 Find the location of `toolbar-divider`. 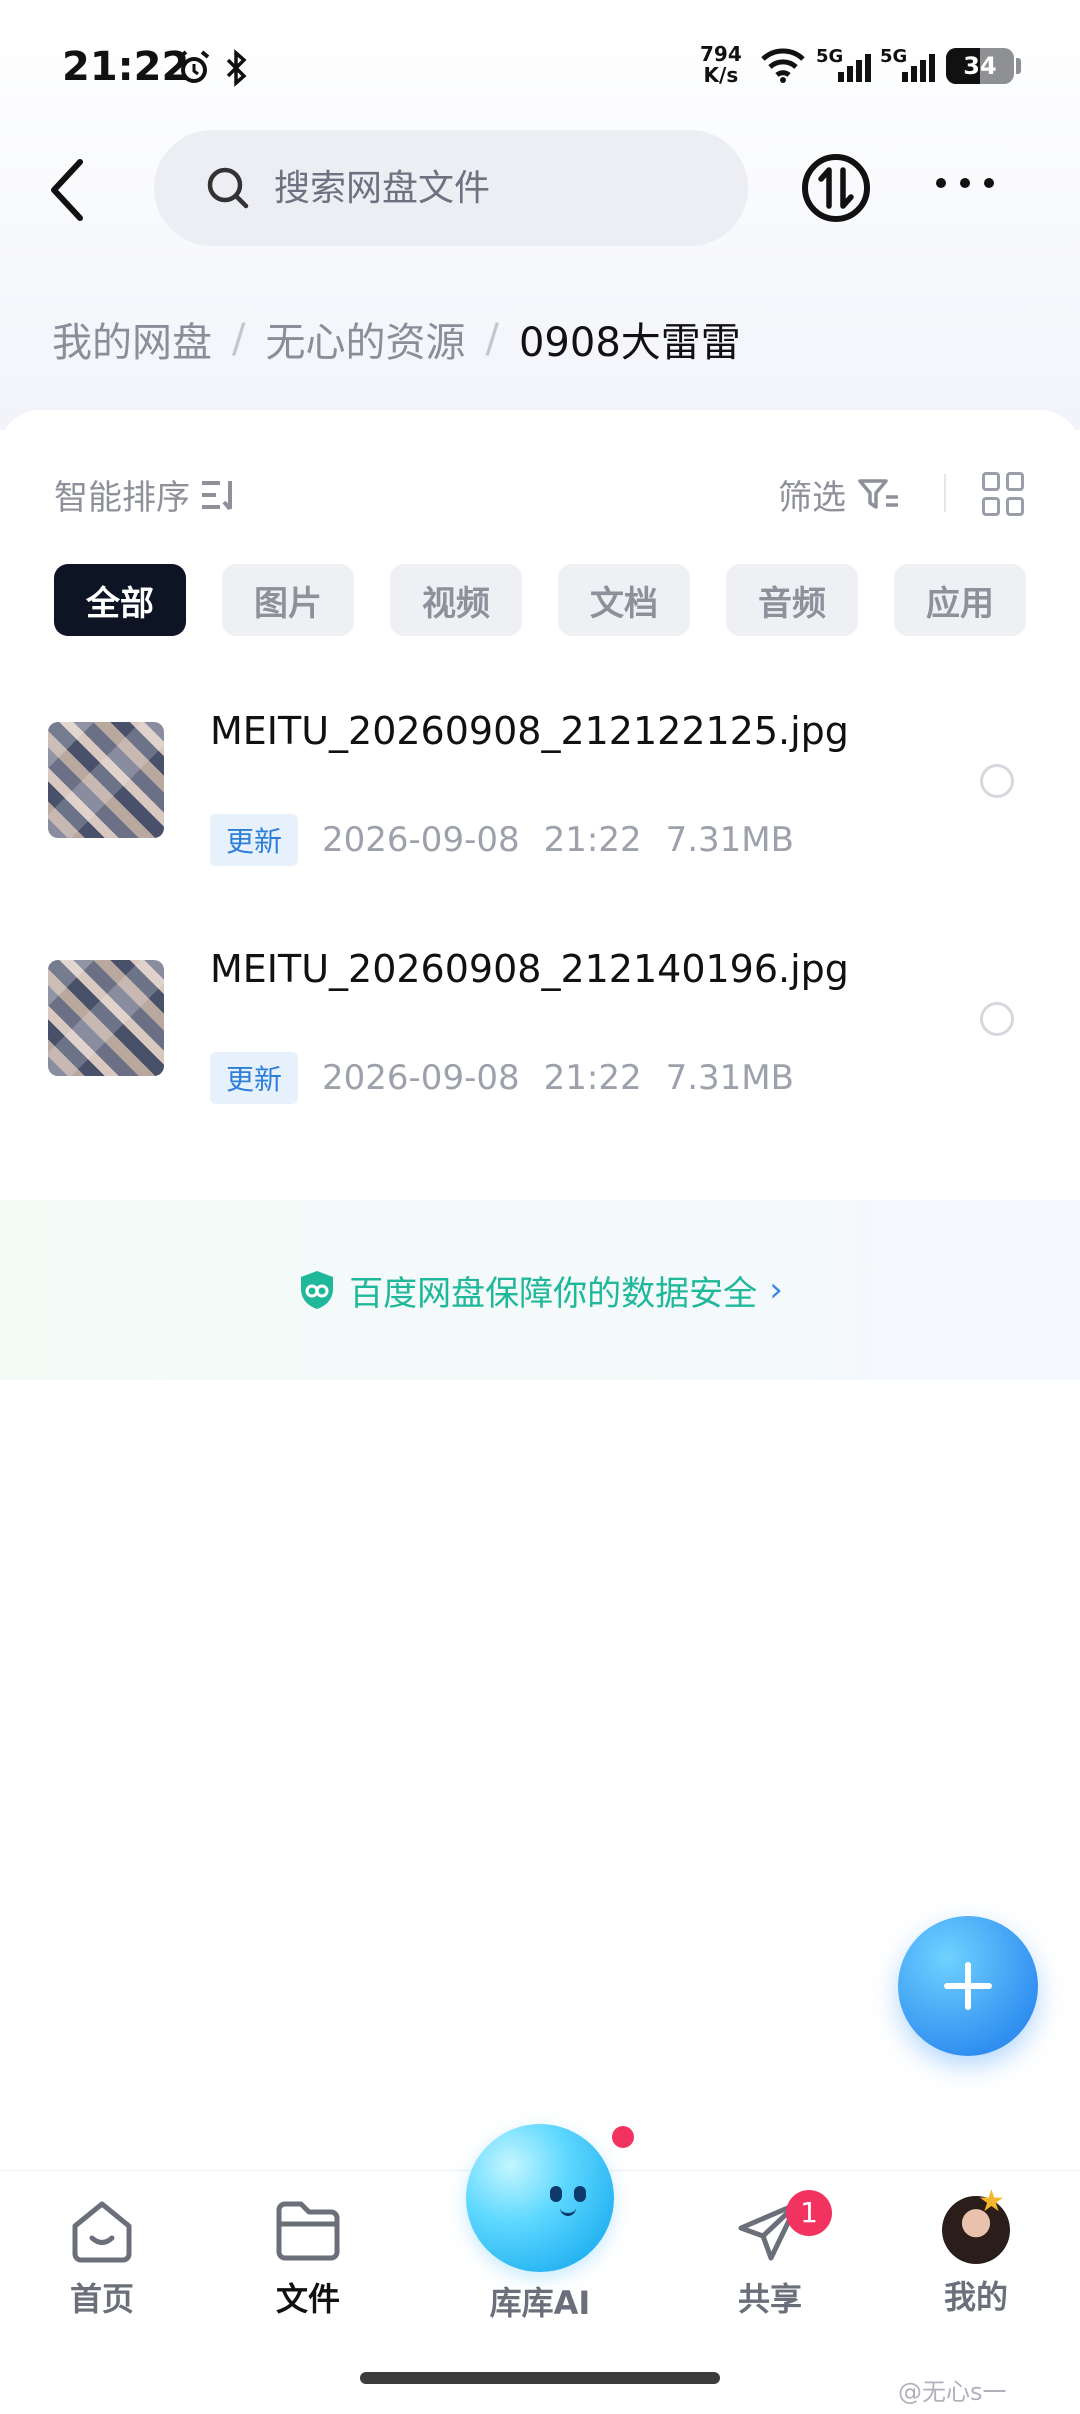

toolbar-divider is located at coordinates (945, 493).